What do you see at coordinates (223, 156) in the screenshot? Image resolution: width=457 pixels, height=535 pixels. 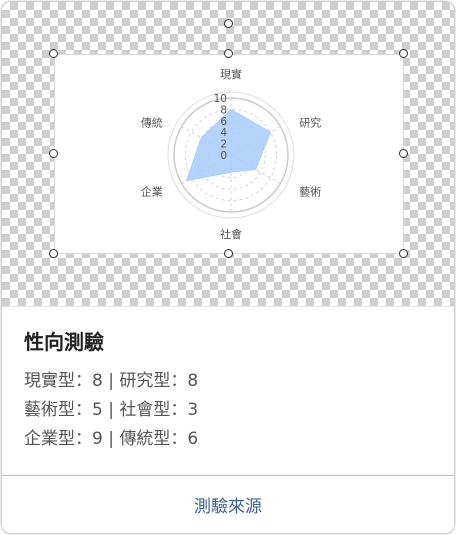 I see `tick-label: 0` at bounding box center [223, 156].